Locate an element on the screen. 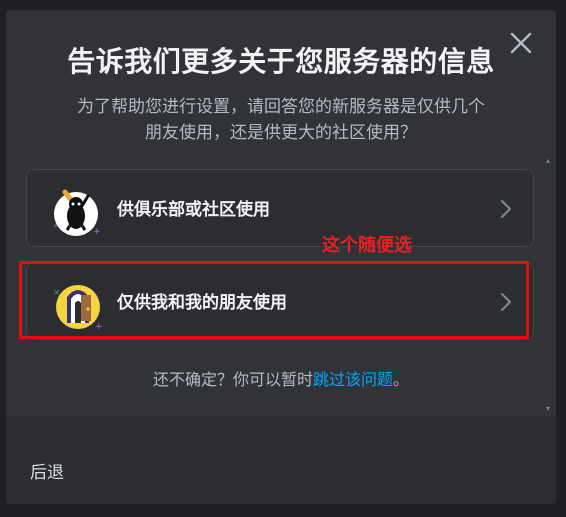  back-button: 后退 is located at coordinates (47, 470).